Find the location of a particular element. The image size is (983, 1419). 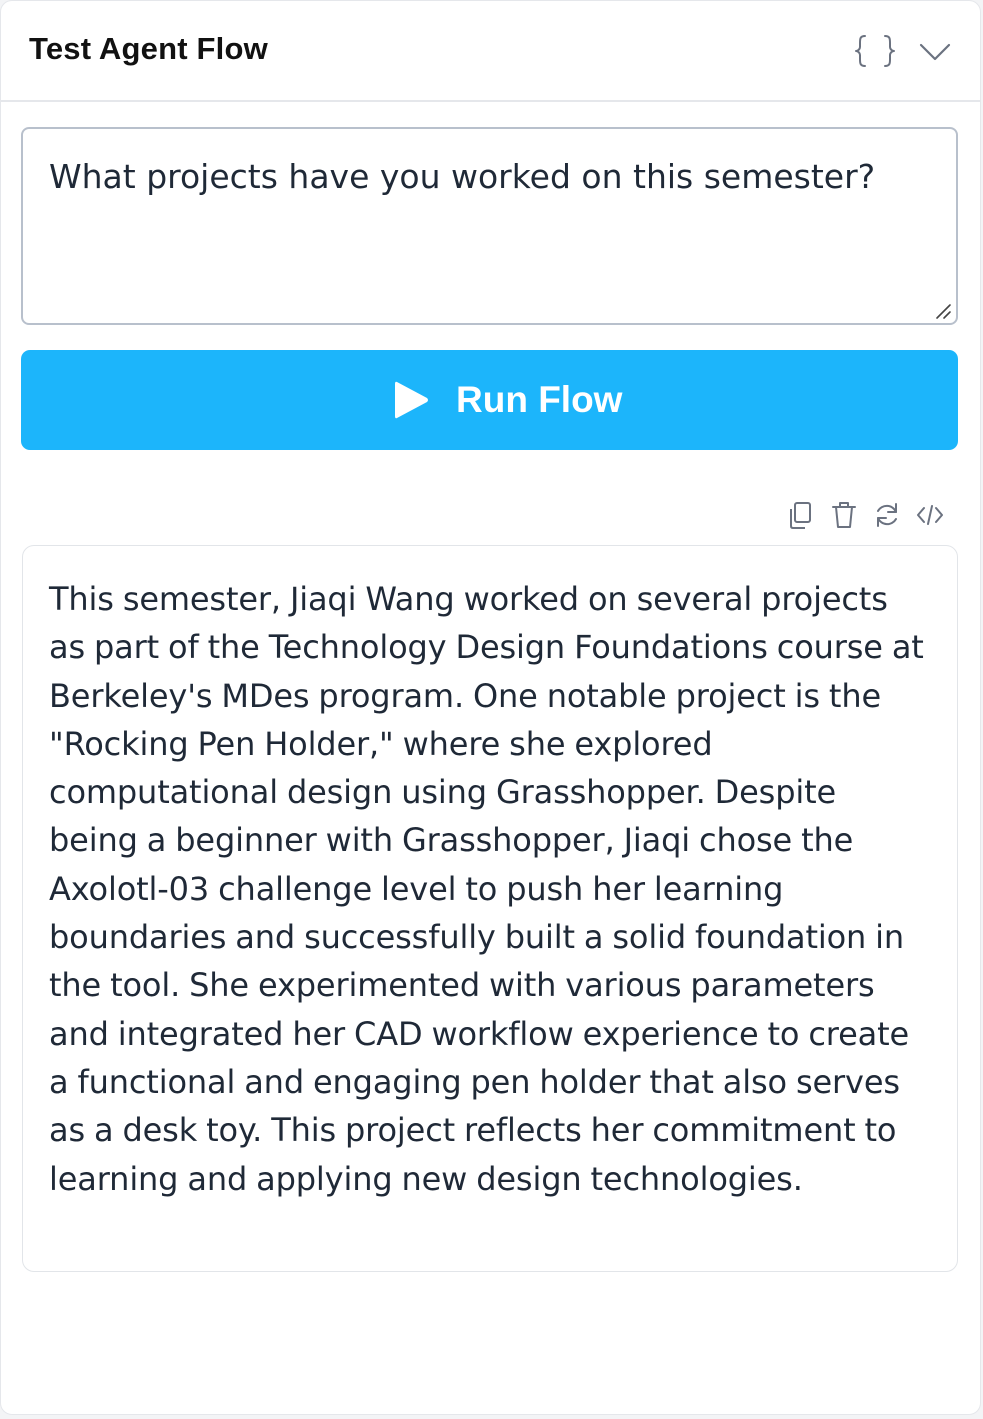

code-icon is located at coordinates (930, 515).